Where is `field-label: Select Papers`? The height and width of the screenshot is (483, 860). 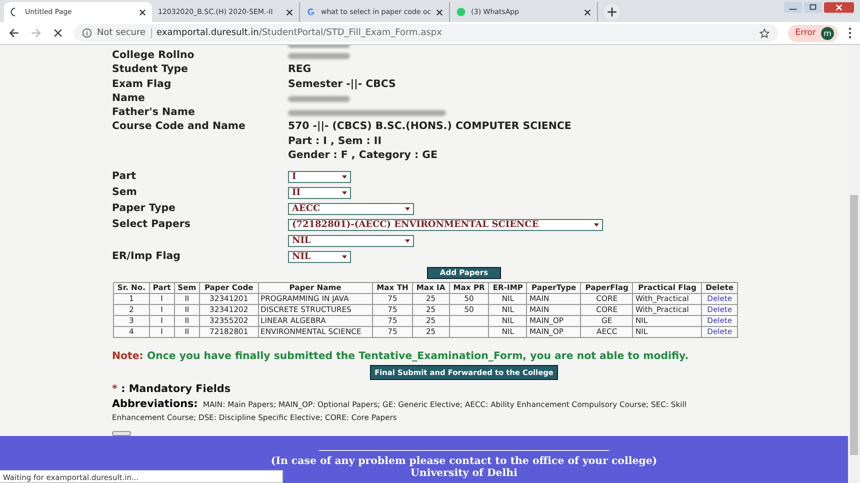 field-label: Select Papers is located at coordinates (152, 225).